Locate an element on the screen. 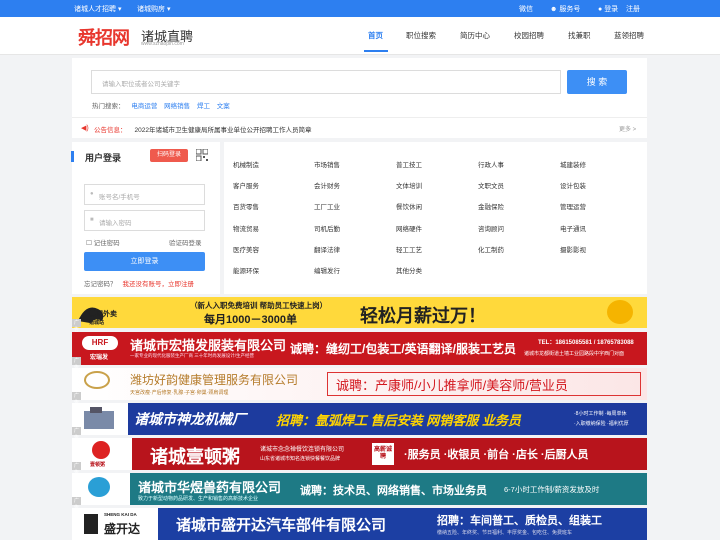  notice-link: 2022年诸城市卫生健康局所属事业单位公开招聘工作人员简章 is located at coordinates (223, 130).